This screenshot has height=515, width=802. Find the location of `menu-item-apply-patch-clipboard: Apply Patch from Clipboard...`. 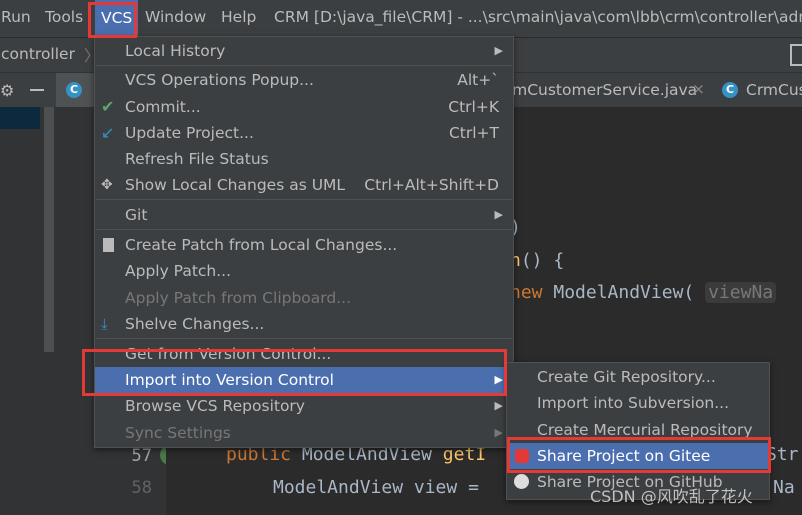

menu-item-apply-patch-clipboard: Apply Patch from Clipboard... is located at coordinates (238, 298).